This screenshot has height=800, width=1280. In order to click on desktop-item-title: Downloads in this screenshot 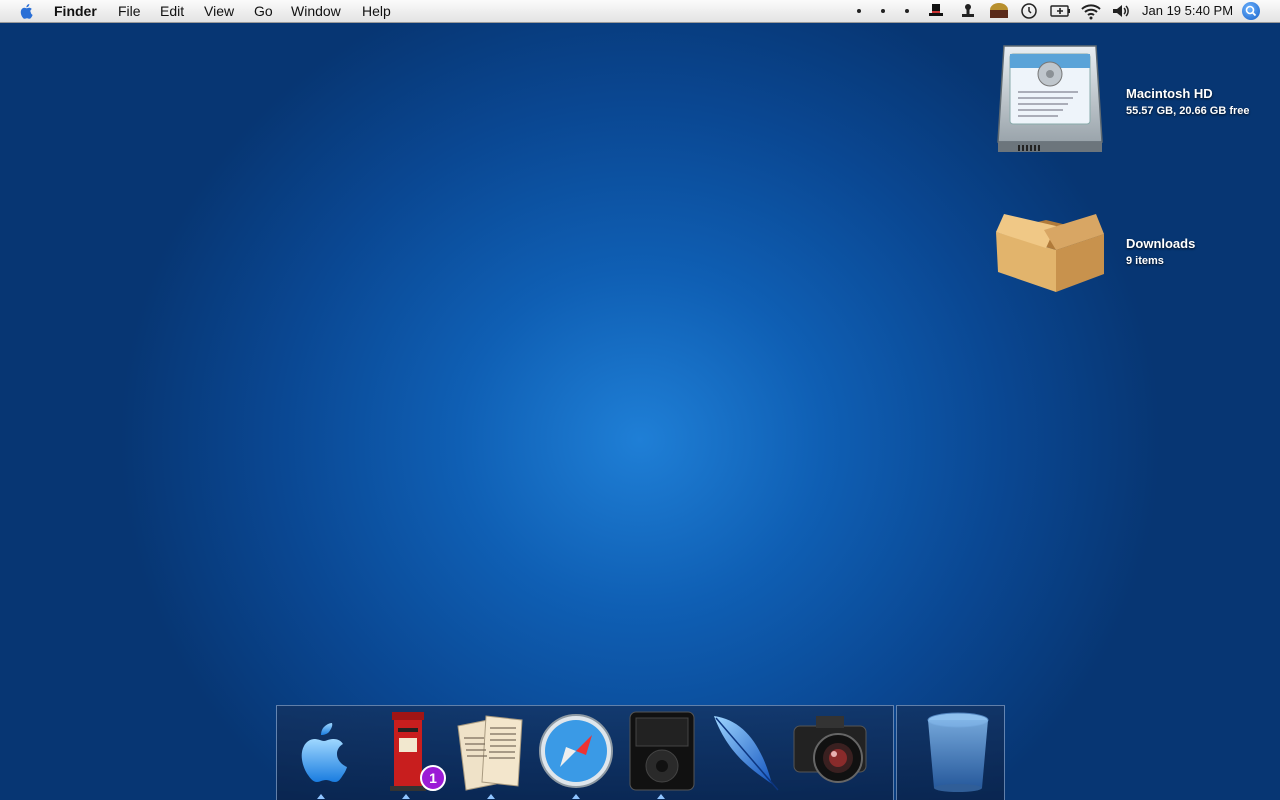, I will do `click(1161, 243)`.